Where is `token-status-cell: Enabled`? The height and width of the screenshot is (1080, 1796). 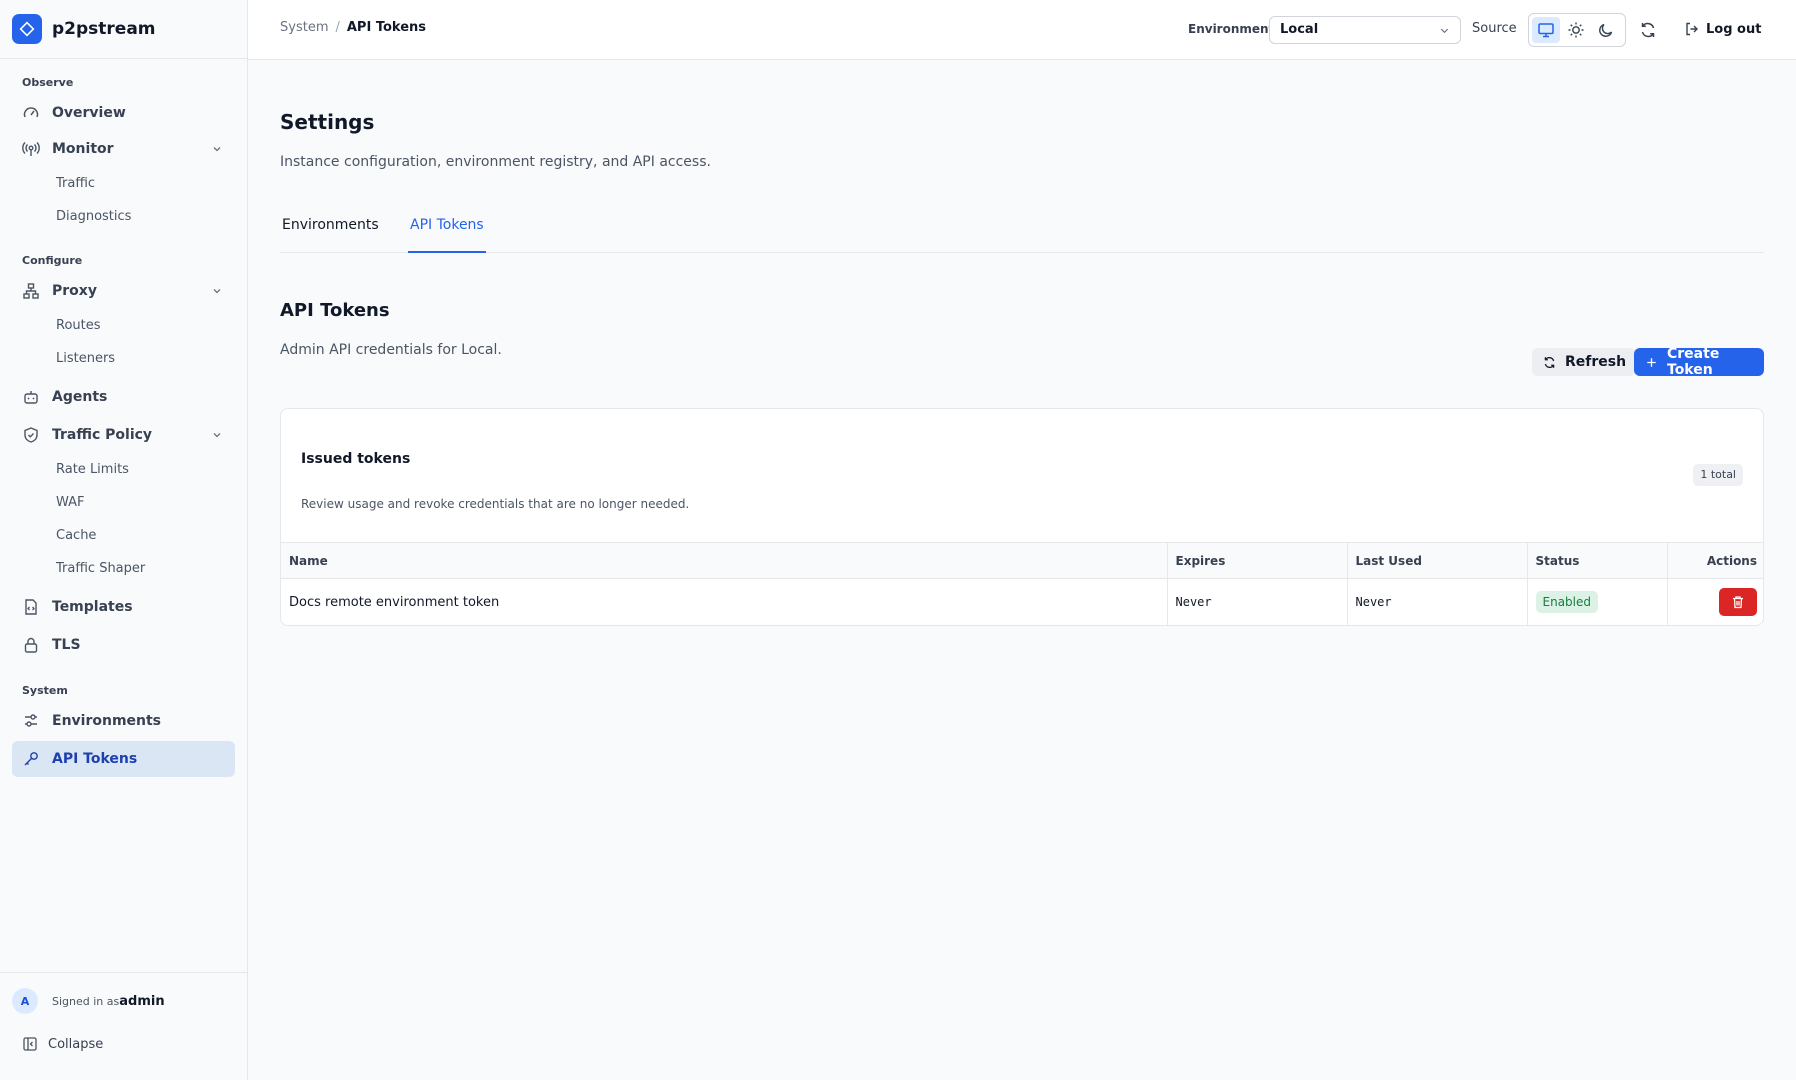
token-status-cell: Enabled is located at coordinates (1596, 601).